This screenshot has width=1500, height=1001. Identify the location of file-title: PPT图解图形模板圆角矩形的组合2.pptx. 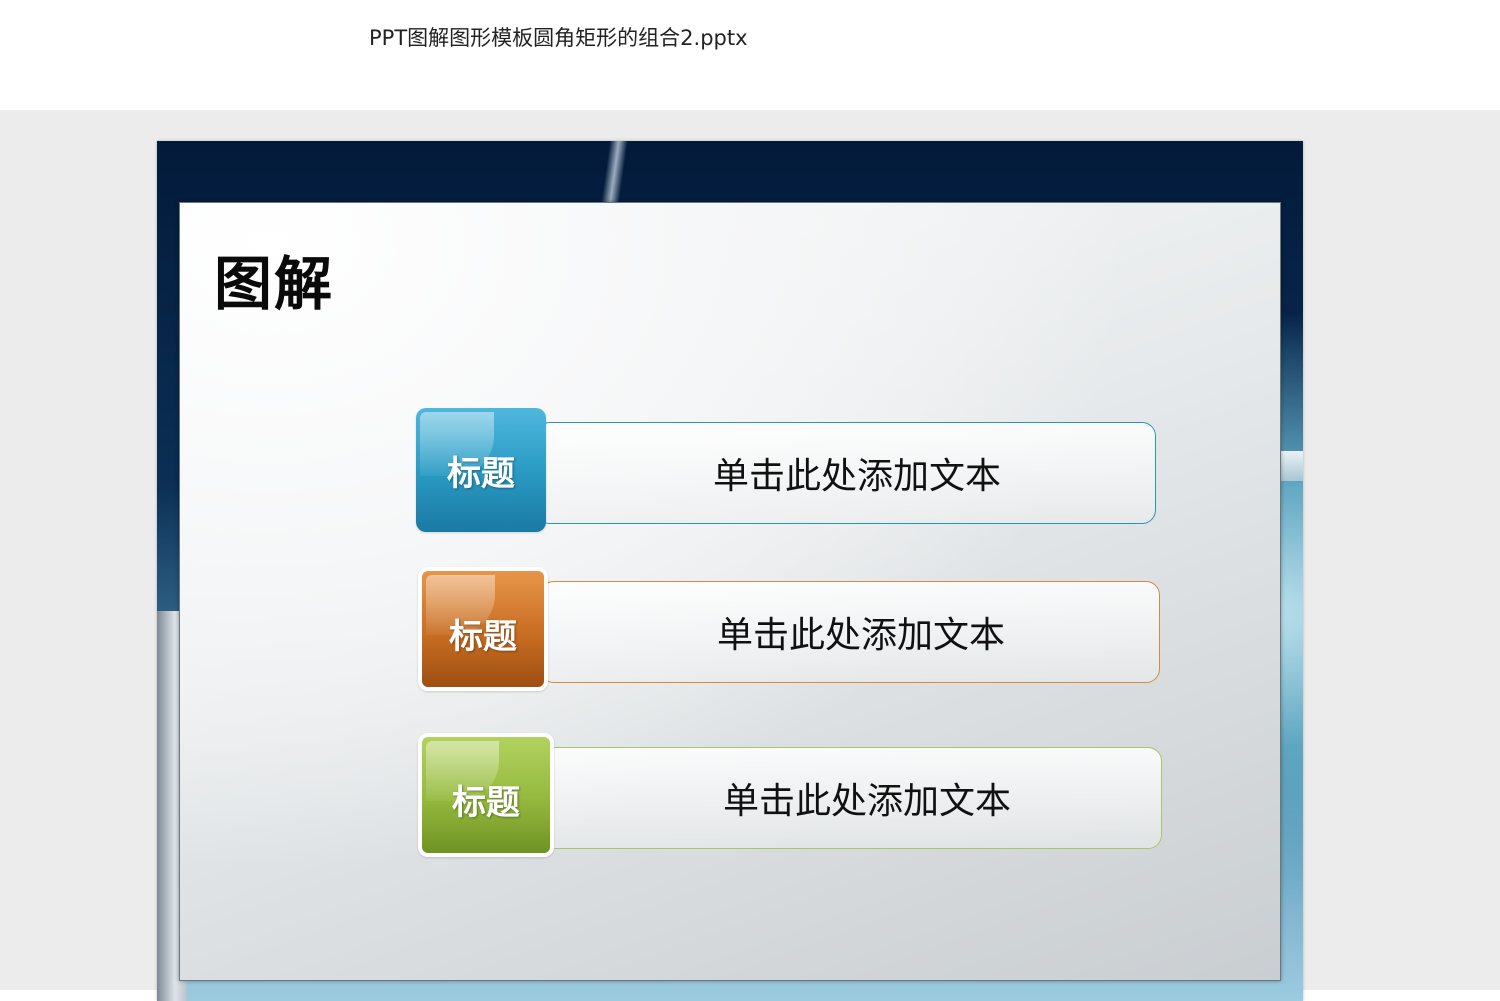
(558, 38).